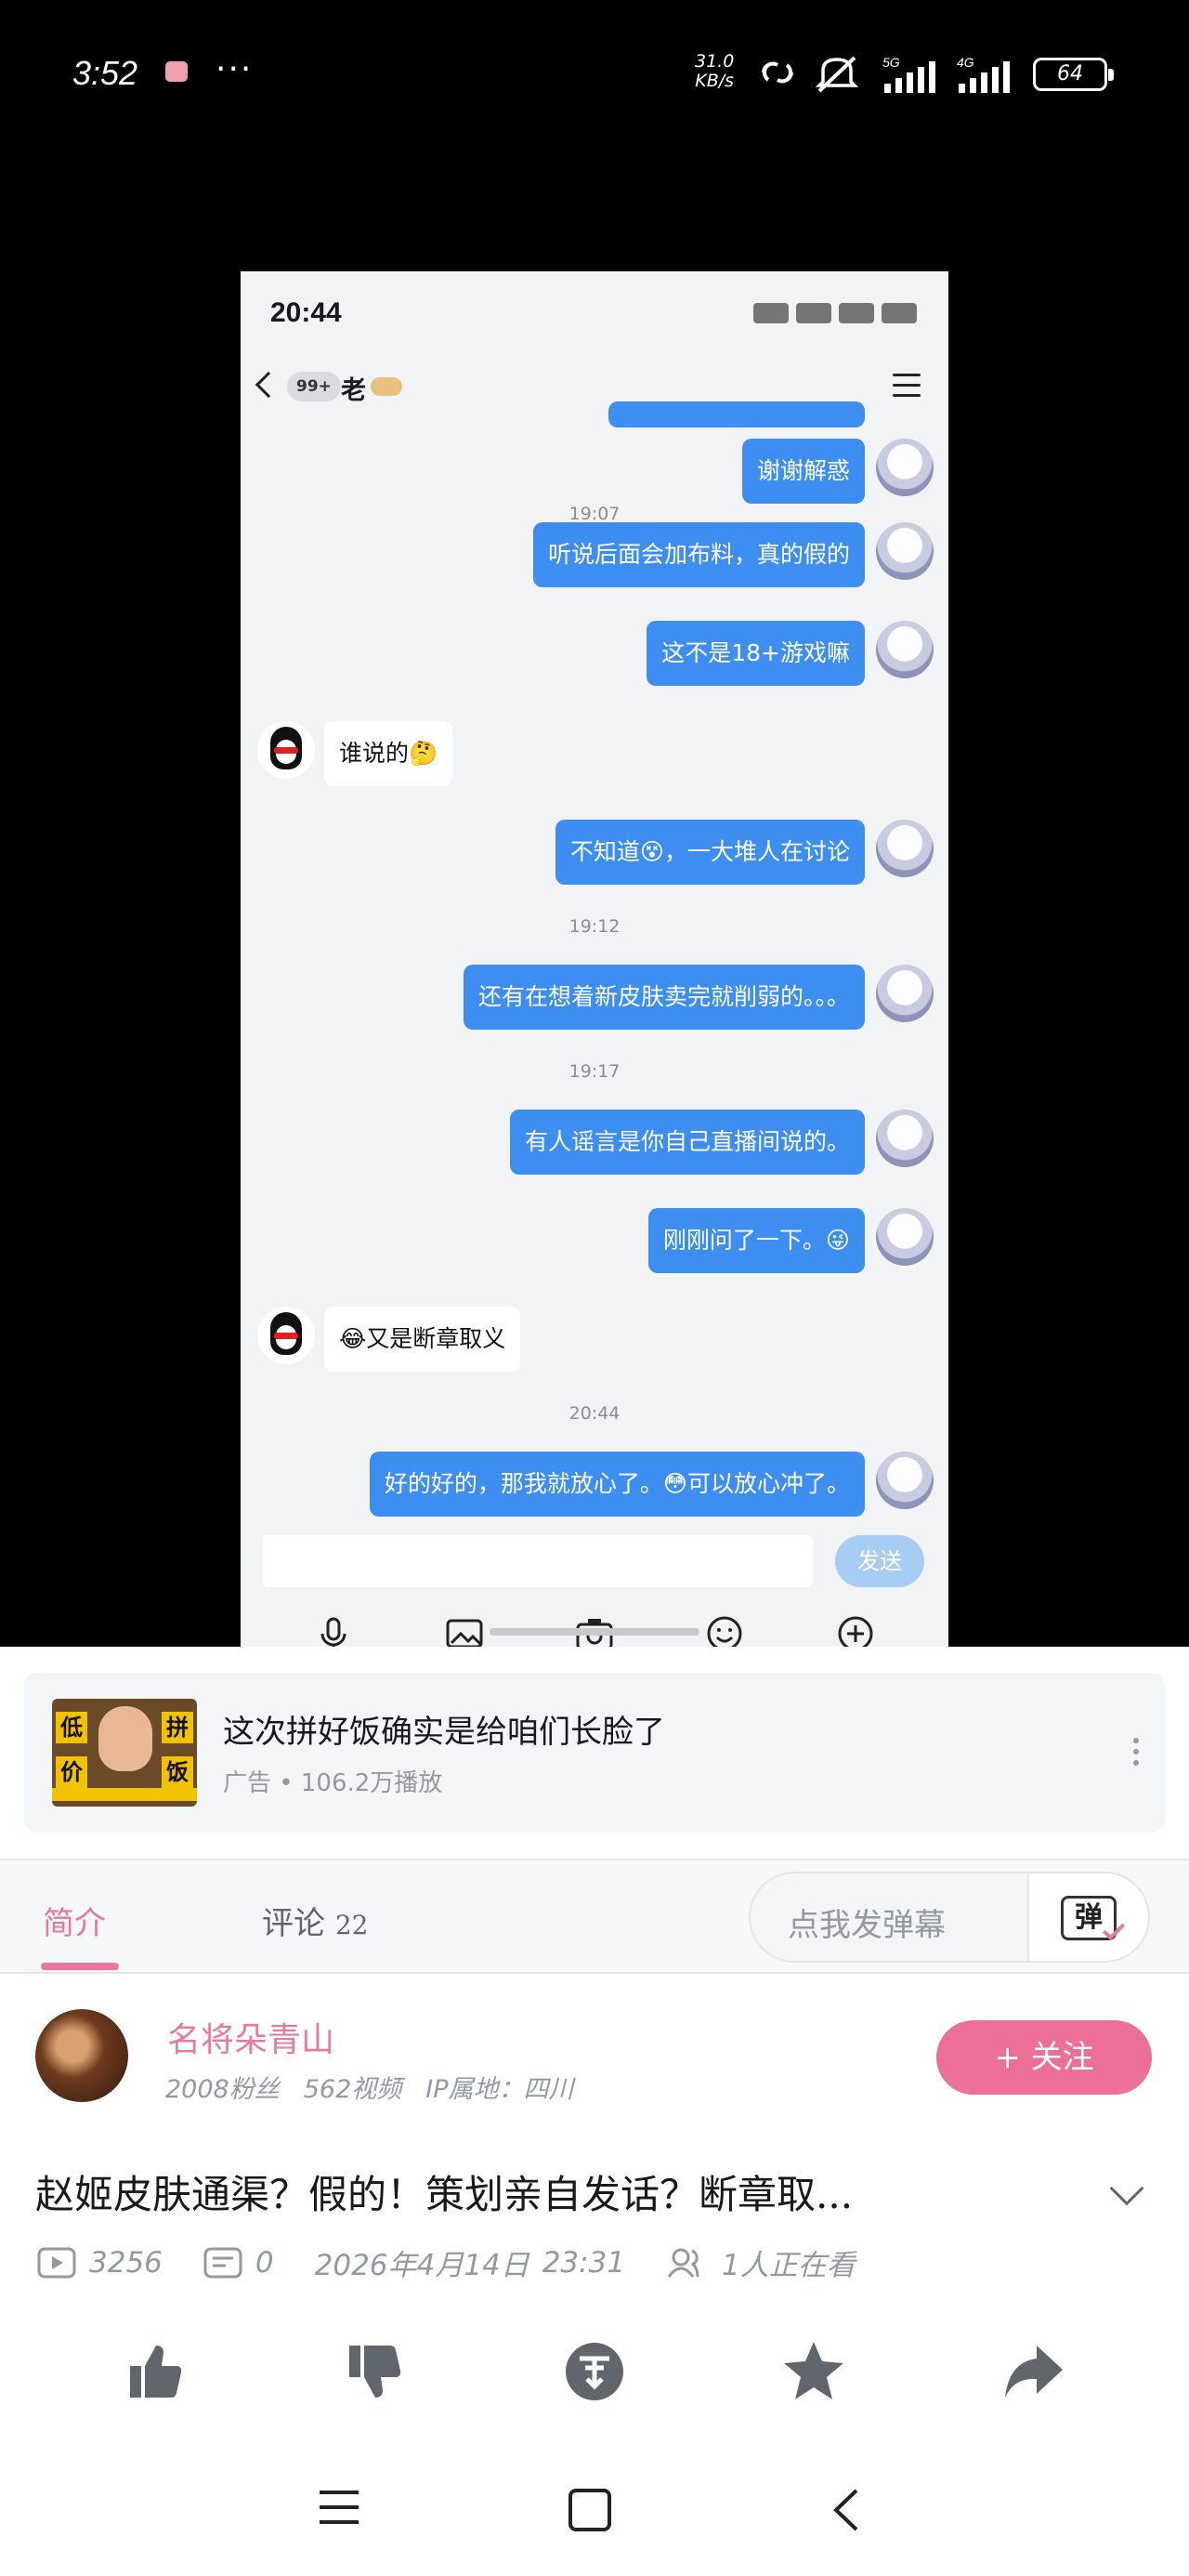  Describe the element at coordinates (222, 2262) in the screenshot. I see `danmaku-count-icon` at that location.